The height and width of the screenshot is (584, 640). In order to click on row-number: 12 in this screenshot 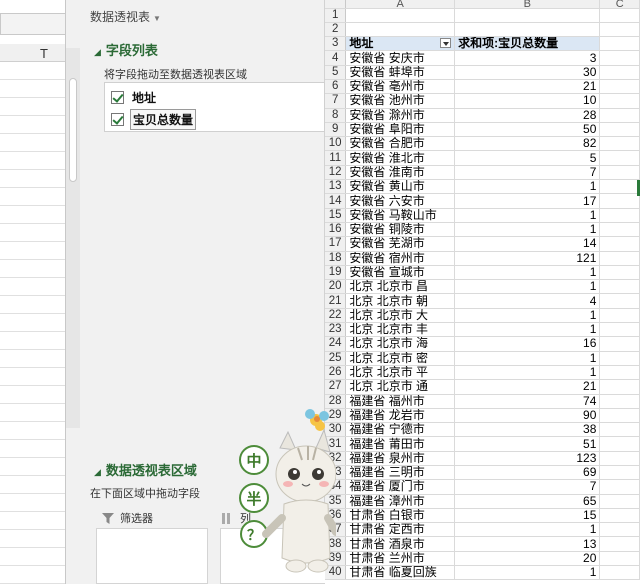, I will do `click(336, 173)`.